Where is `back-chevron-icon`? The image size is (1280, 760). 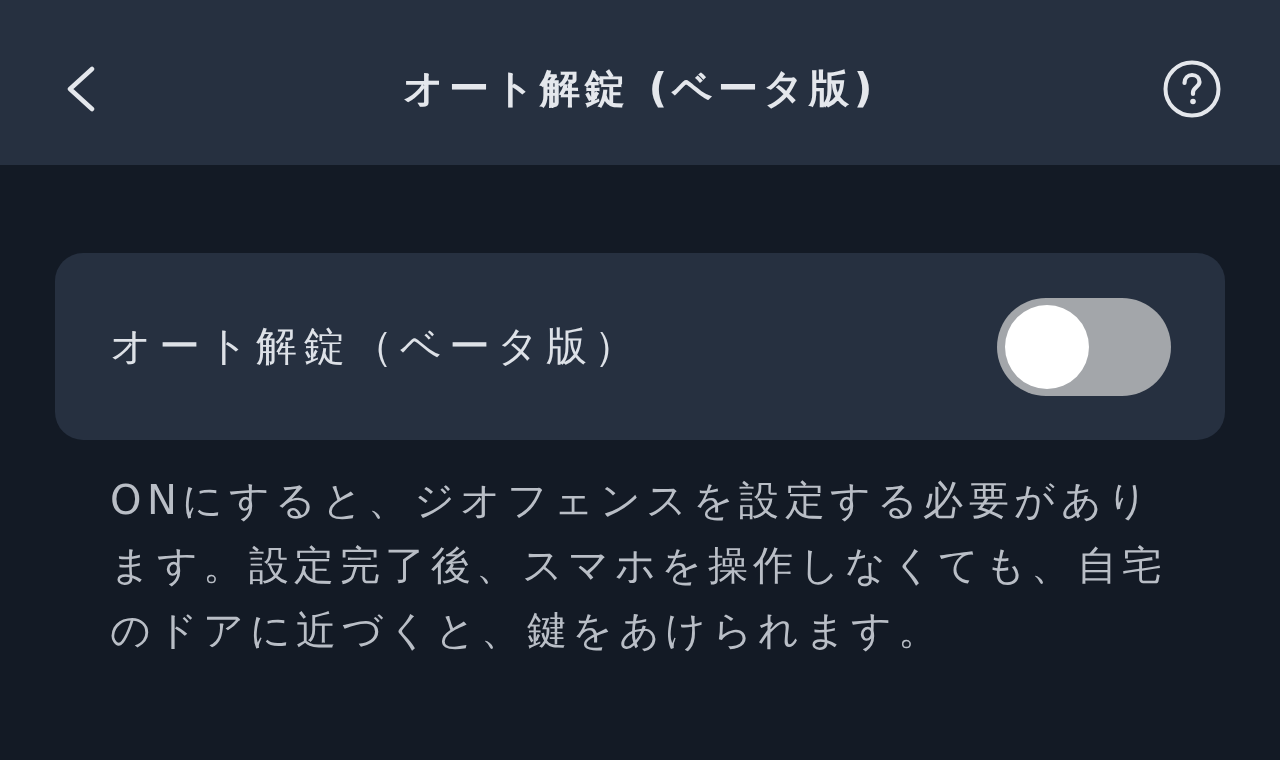 back-chevron-icon is located at coordinates (80, 88).